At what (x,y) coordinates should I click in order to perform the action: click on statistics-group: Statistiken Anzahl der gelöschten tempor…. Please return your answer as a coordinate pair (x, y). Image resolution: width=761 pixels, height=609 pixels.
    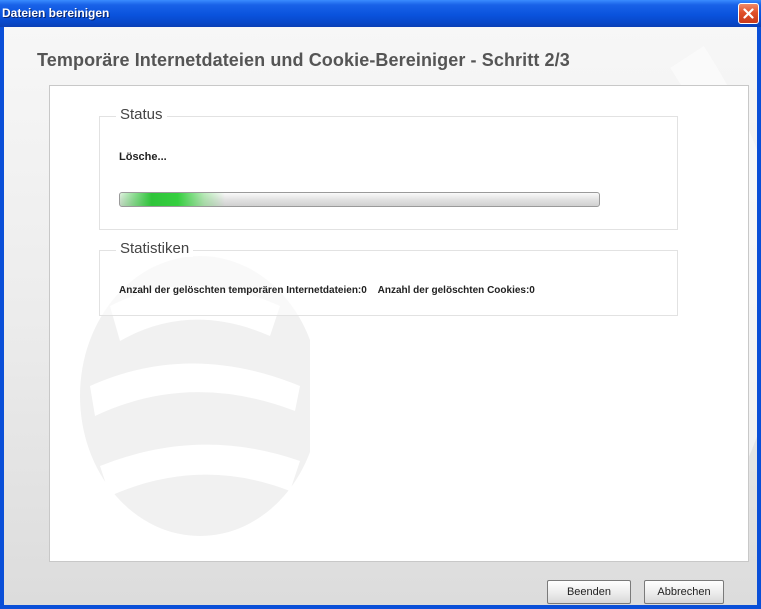
    Looking at the image, I should click on (388, 278).